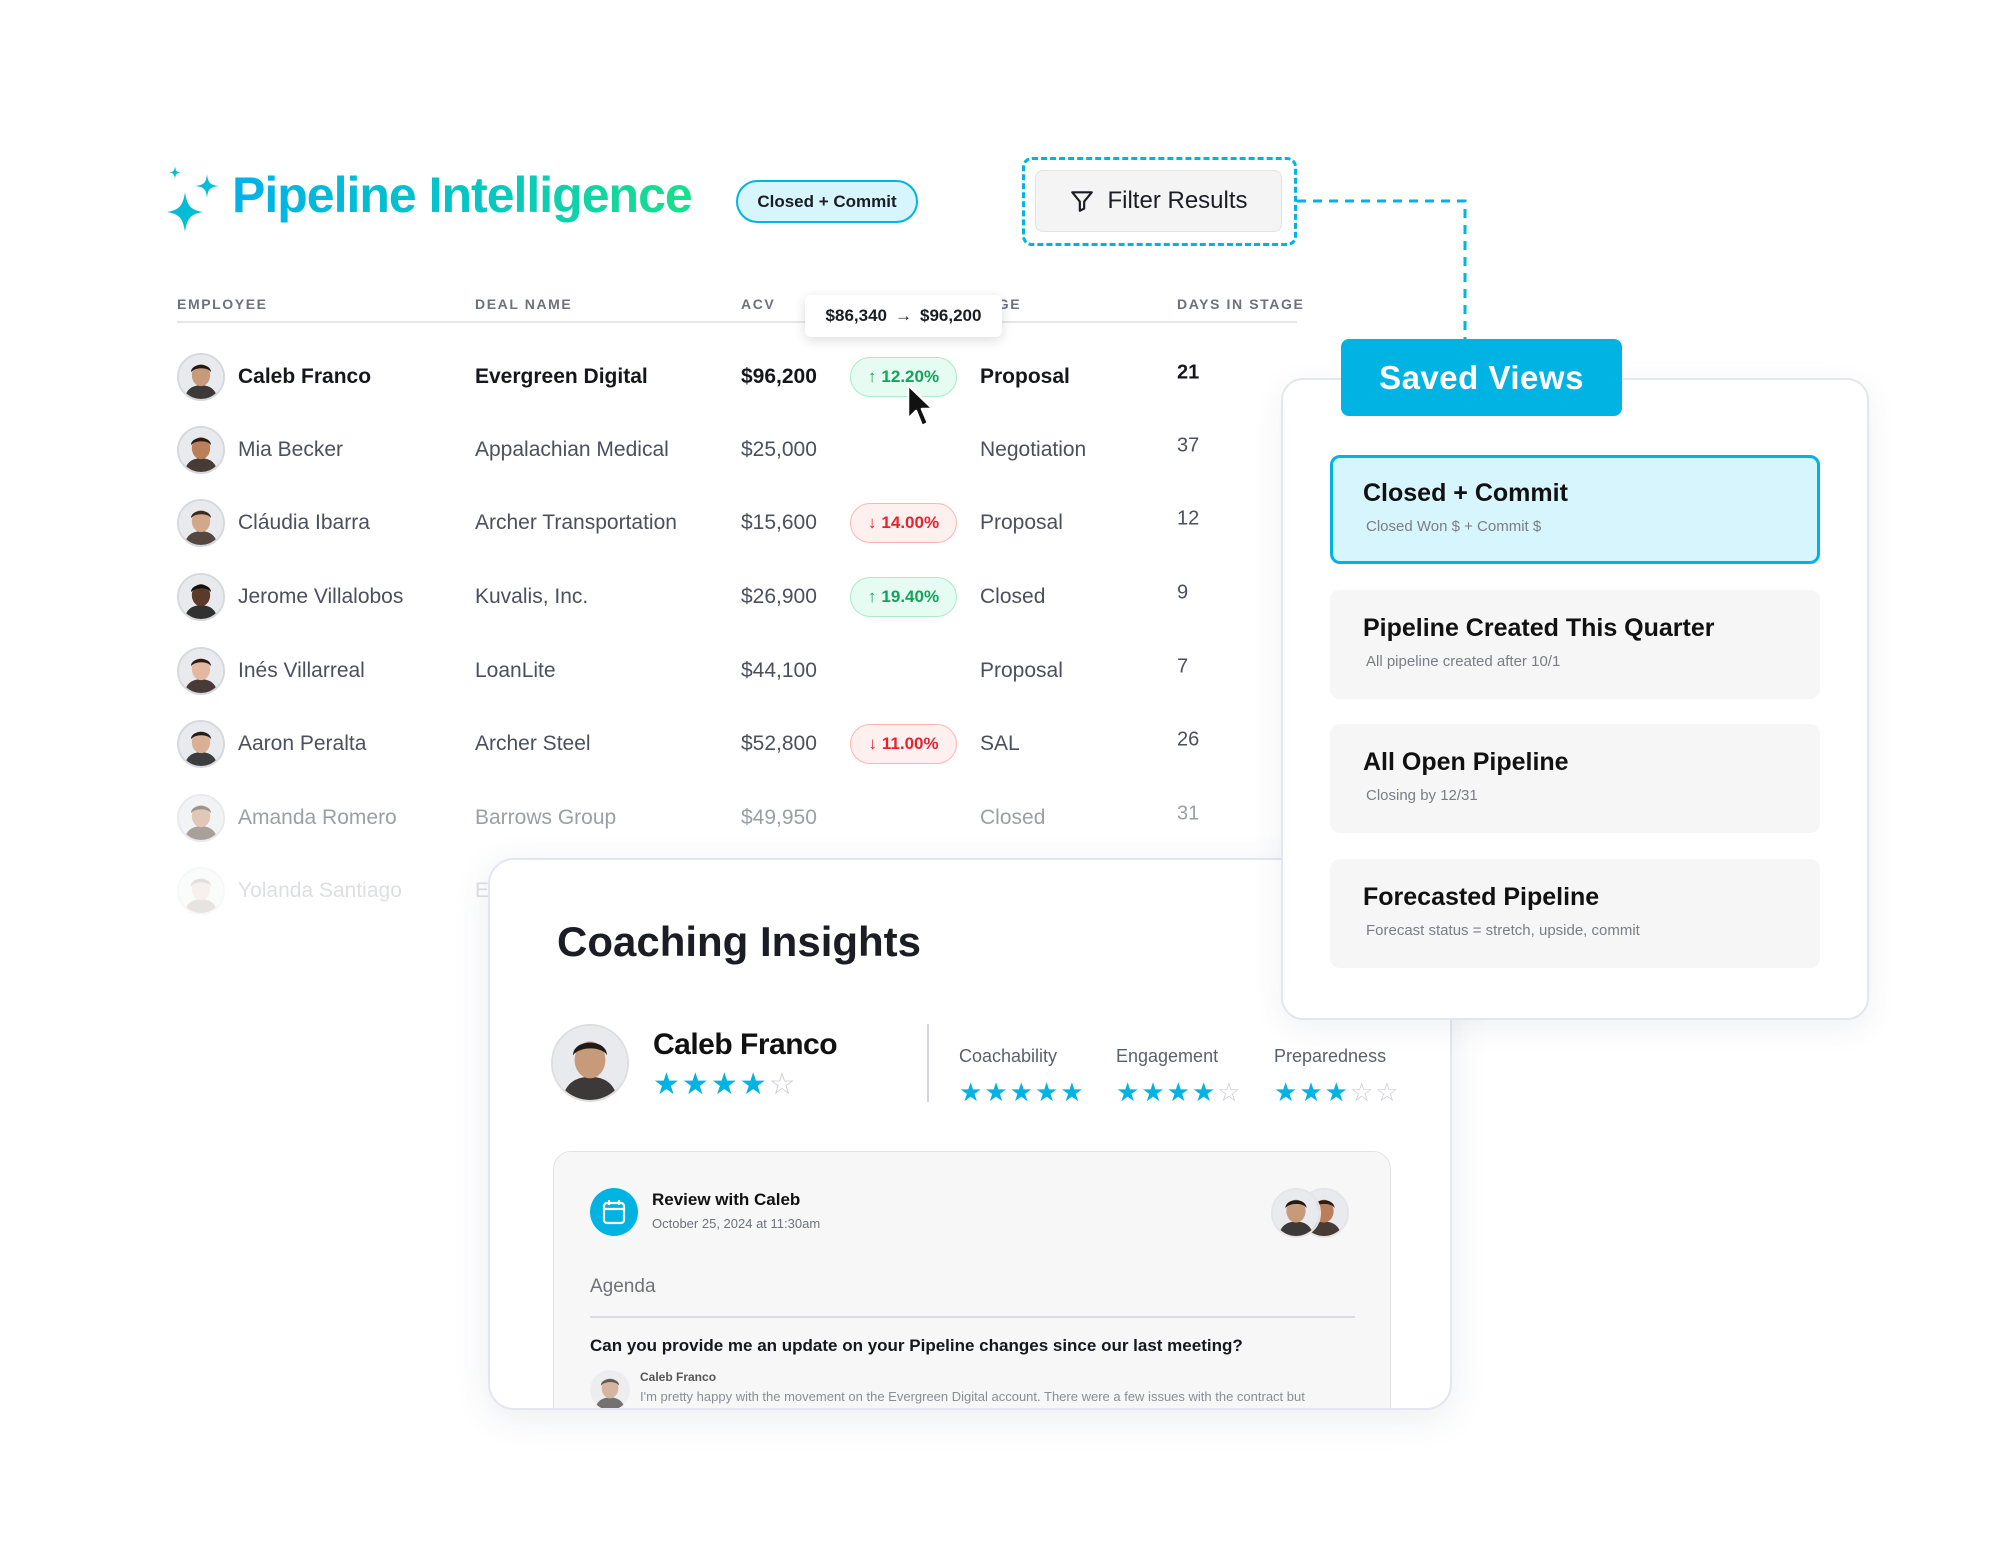  Describe the element at coordinates (533, 744) in the screenshot. I see `deal-name: Archer Steel` at that location.